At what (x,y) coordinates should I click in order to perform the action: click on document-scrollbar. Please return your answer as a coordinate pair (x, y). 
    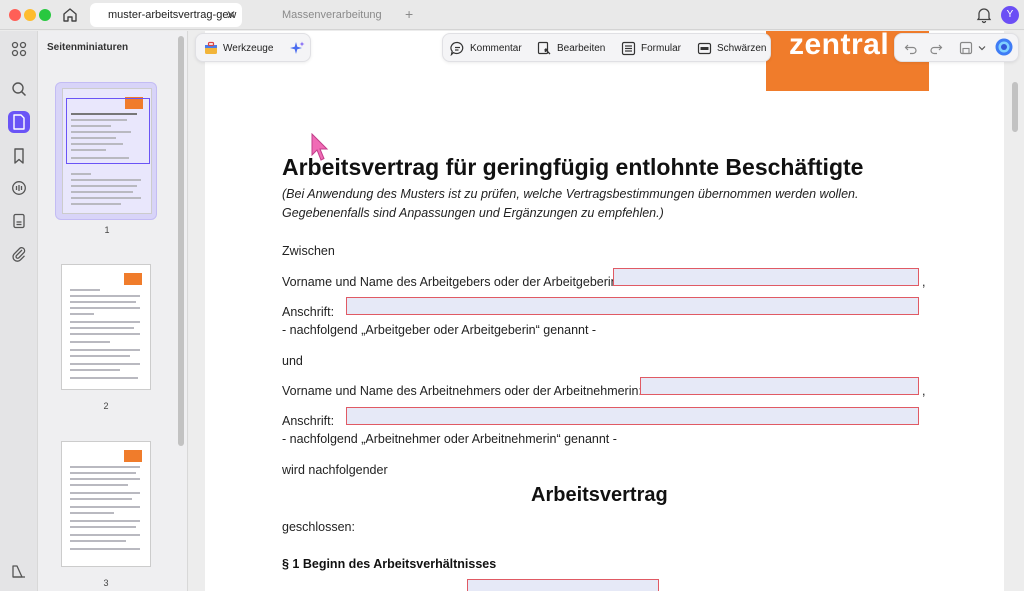
    Looking at the image, I should click on (1015, 107).